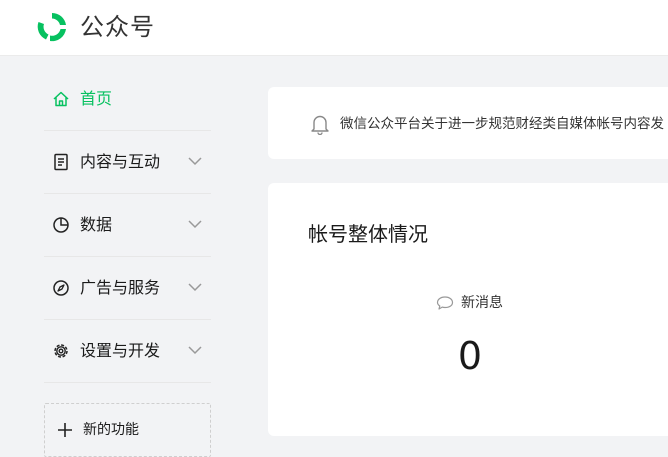 The width and height of the screenshot is (668, 457). Describe the element at coordinates (52, 27) in the screenshot. I see `wechat-official-account-logo-icon` at that location.